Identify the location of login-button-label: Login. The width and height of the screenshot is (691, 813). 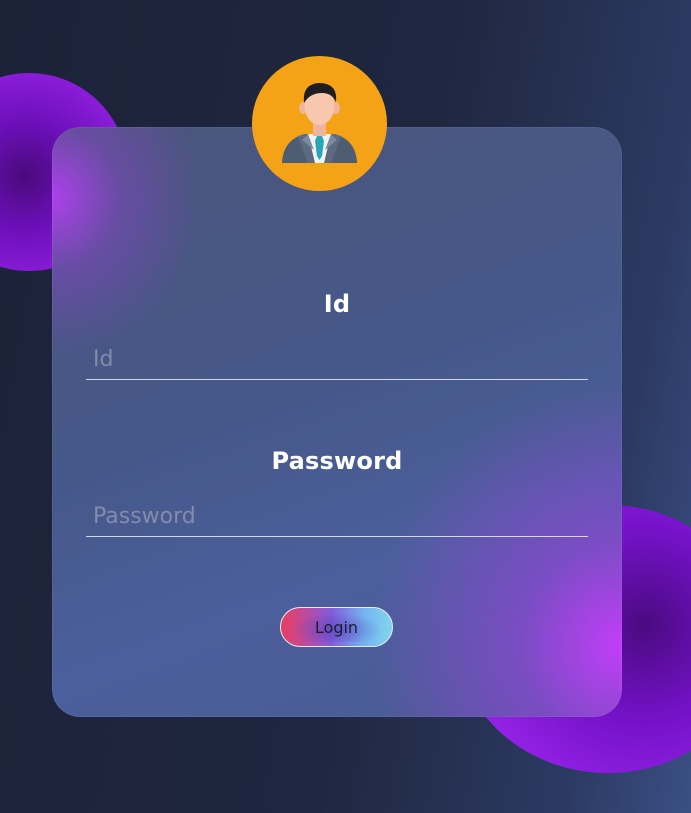
(336, 627).